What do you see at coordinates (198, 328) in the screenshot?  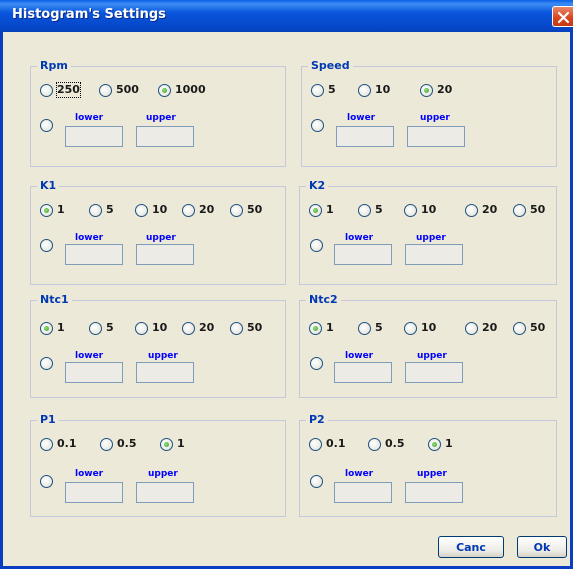 I see `option-ntc1-20: 20` at bounding box center [198, 328].